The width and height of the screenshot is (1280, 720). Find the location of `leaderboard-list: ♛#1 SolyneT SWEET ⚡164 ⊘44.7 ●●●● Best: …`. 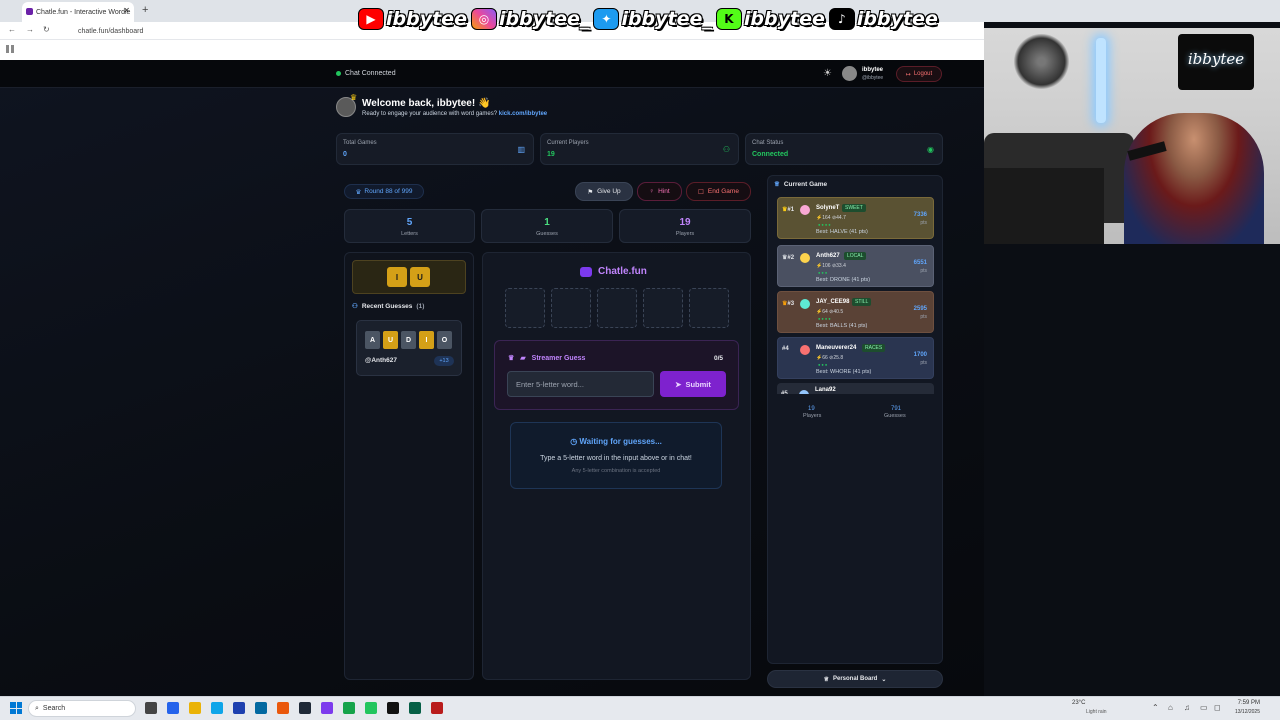

leaderboard-list: ♛#1 SolyneT SWEET ⚡164 ⊘44.7 ●●●● Best: … is located at coordinates (856, 295).